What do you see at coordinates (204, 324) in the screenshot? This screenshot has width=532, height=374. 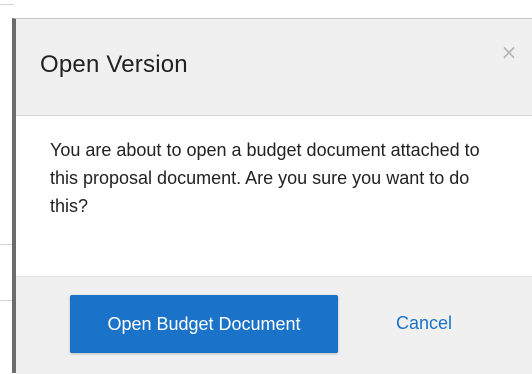 I see `open-budget-document-button: Open Budget Document` at bounding box center [204, 324].